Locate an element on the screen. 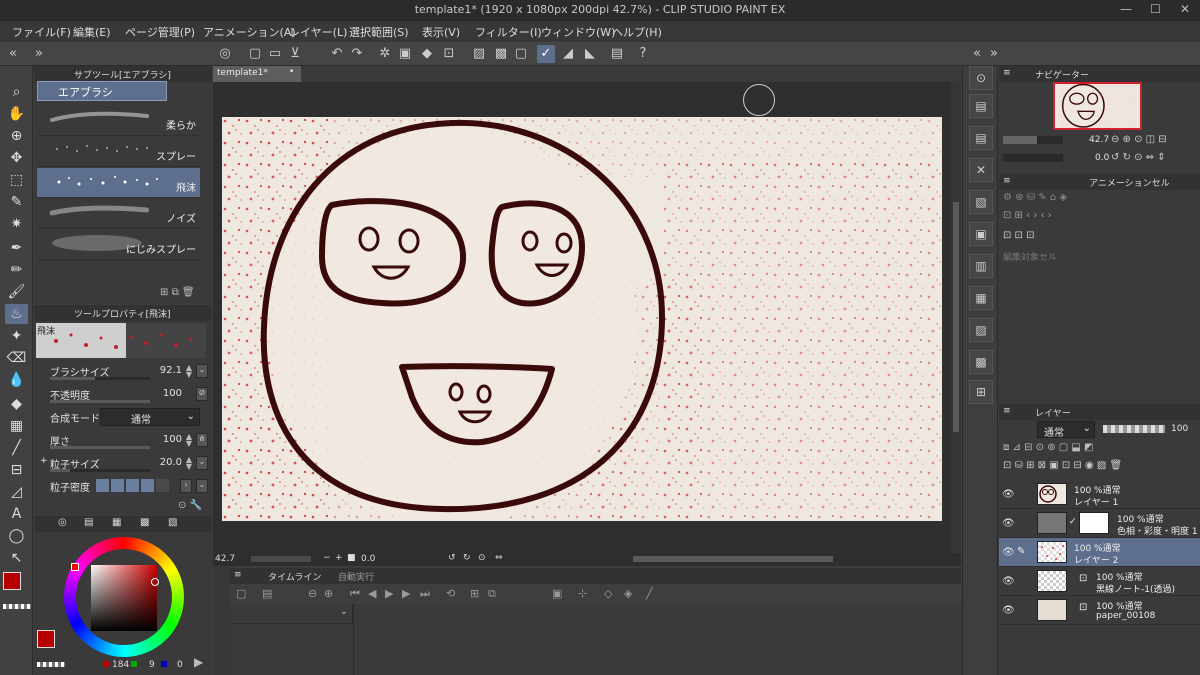  menu-window: ウィンドウ(W) is located at coordinates (578, 32).